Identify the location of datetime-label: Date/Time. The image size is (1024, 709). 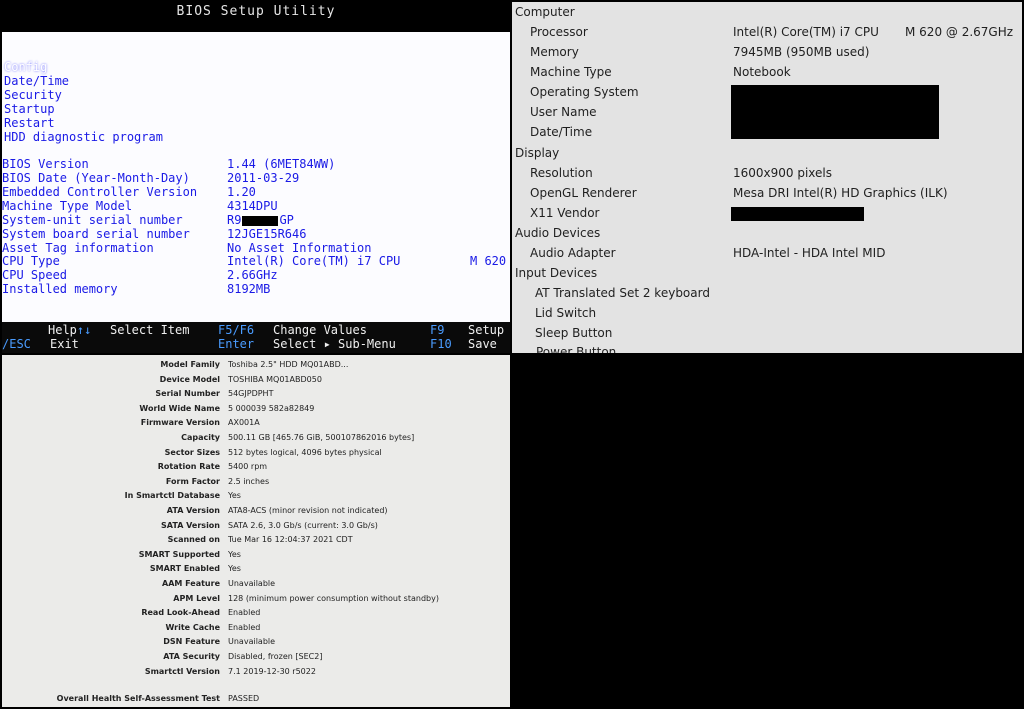
(561, 132).